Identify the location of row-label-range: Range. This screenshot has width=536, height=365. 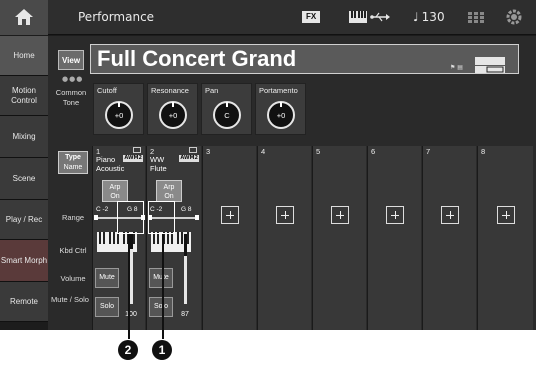
(73, 217).